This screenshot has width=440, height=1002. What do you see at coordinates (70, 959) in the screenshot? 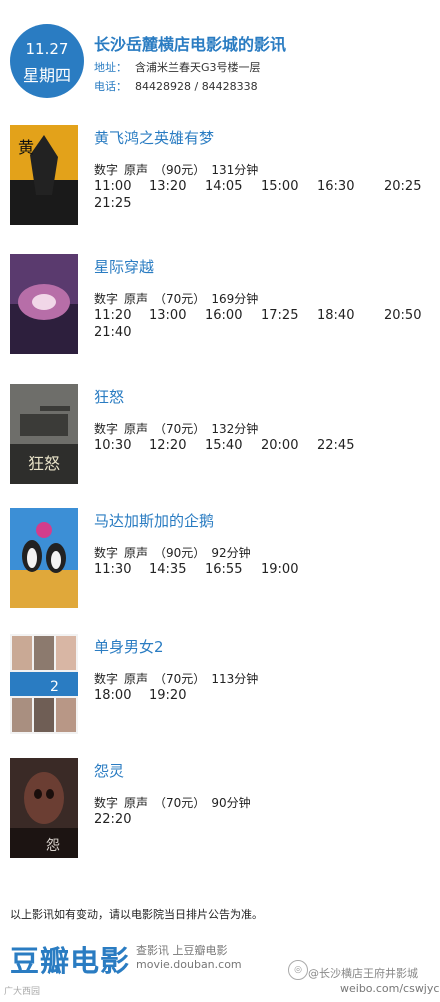
I see `douban-movie-logo: 豆瓣电影` at bounding box center [70, 959].